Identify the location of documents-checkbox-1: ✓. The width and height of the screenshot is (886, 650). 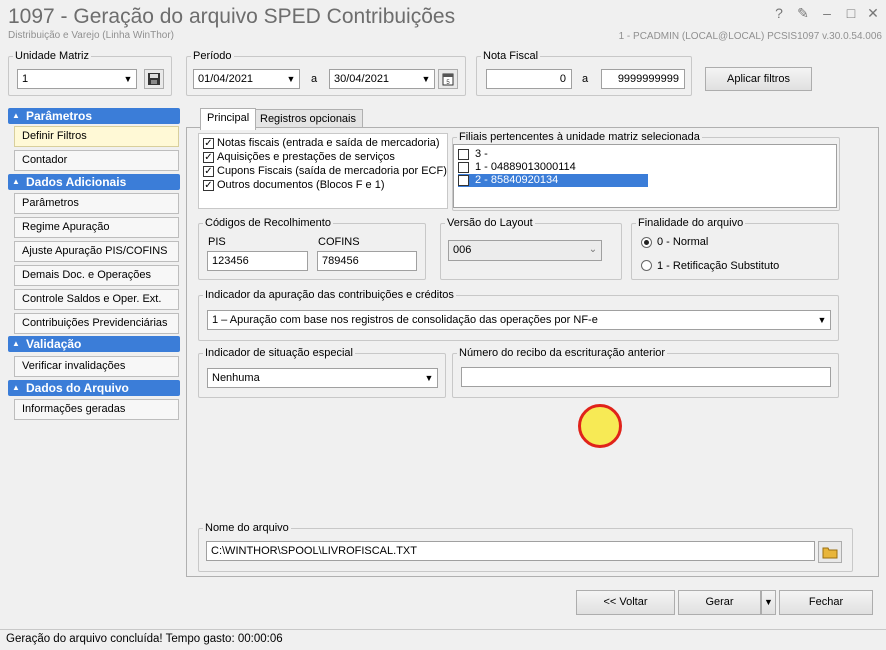
(208, 143).